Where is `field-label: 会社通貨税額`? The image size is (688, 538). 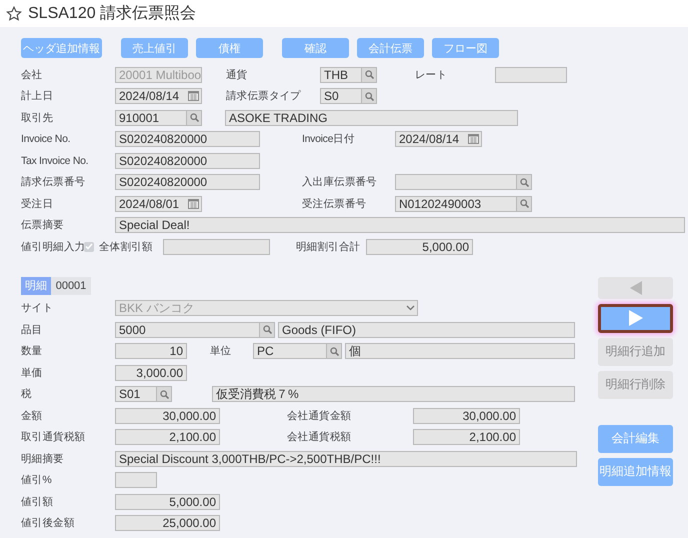
field-label: 会社通貨税額 is located at coordinates (319, 437).